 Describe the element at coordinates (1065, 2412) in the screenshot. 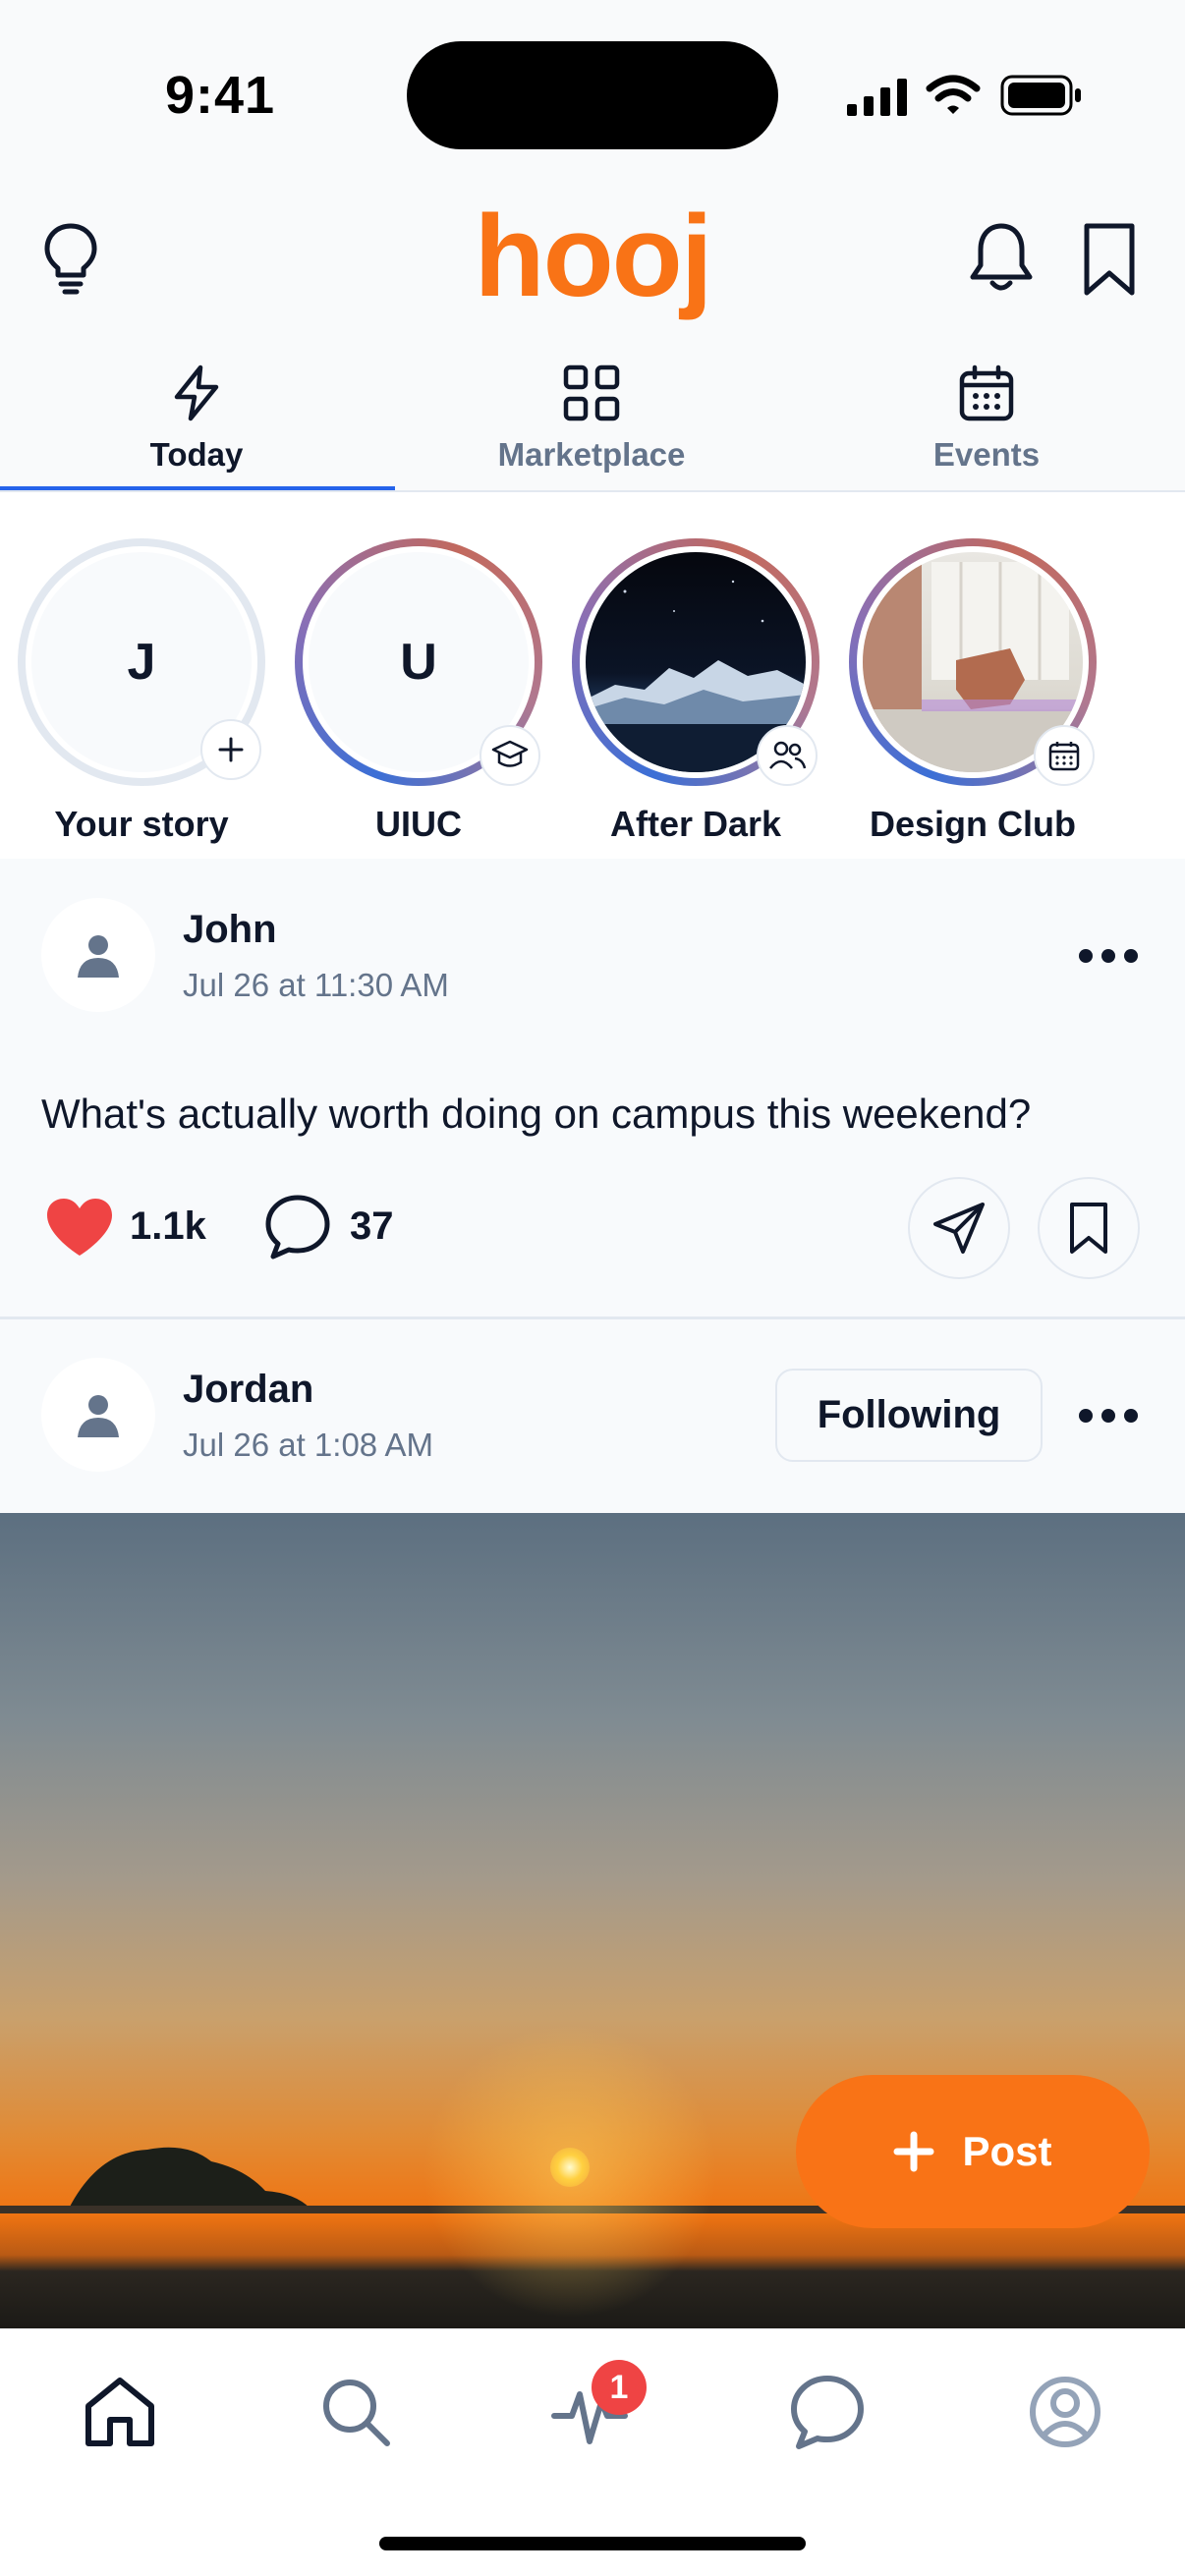

I see `profile-icon` at that location.